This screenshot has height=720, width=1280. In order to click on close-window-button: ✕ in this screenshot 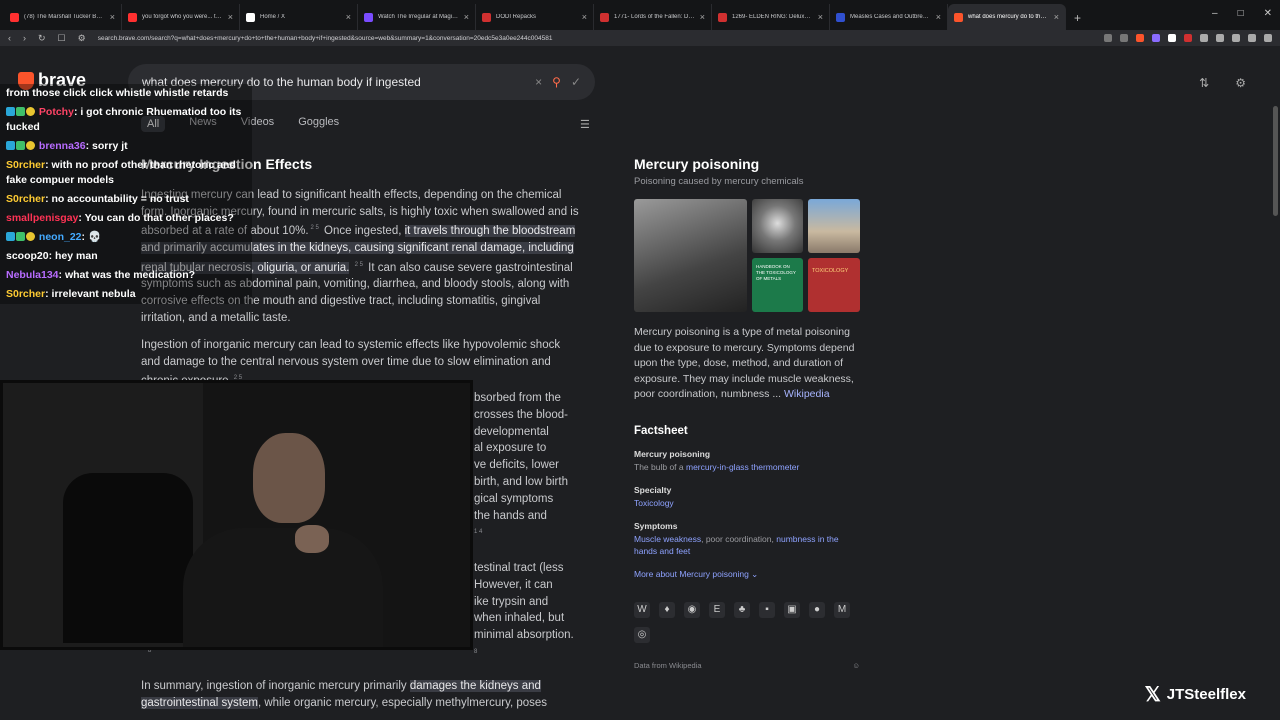, I will do `click(1268, 13)`.